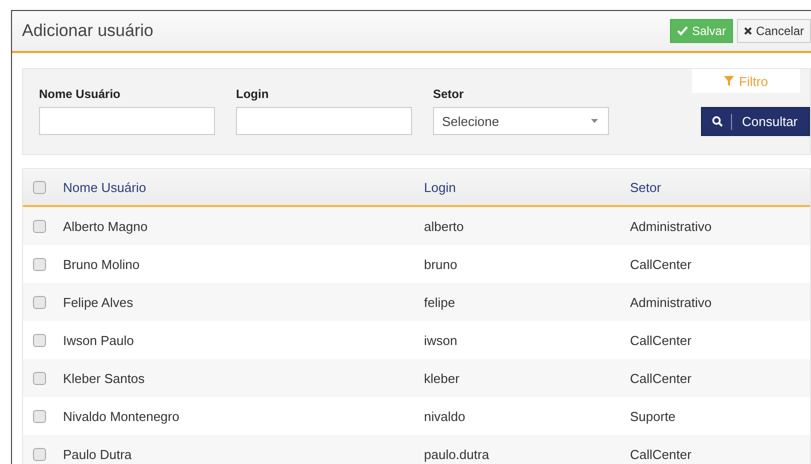  I want to click on table-cell-text: Kleber Santos, so click(104, 378).